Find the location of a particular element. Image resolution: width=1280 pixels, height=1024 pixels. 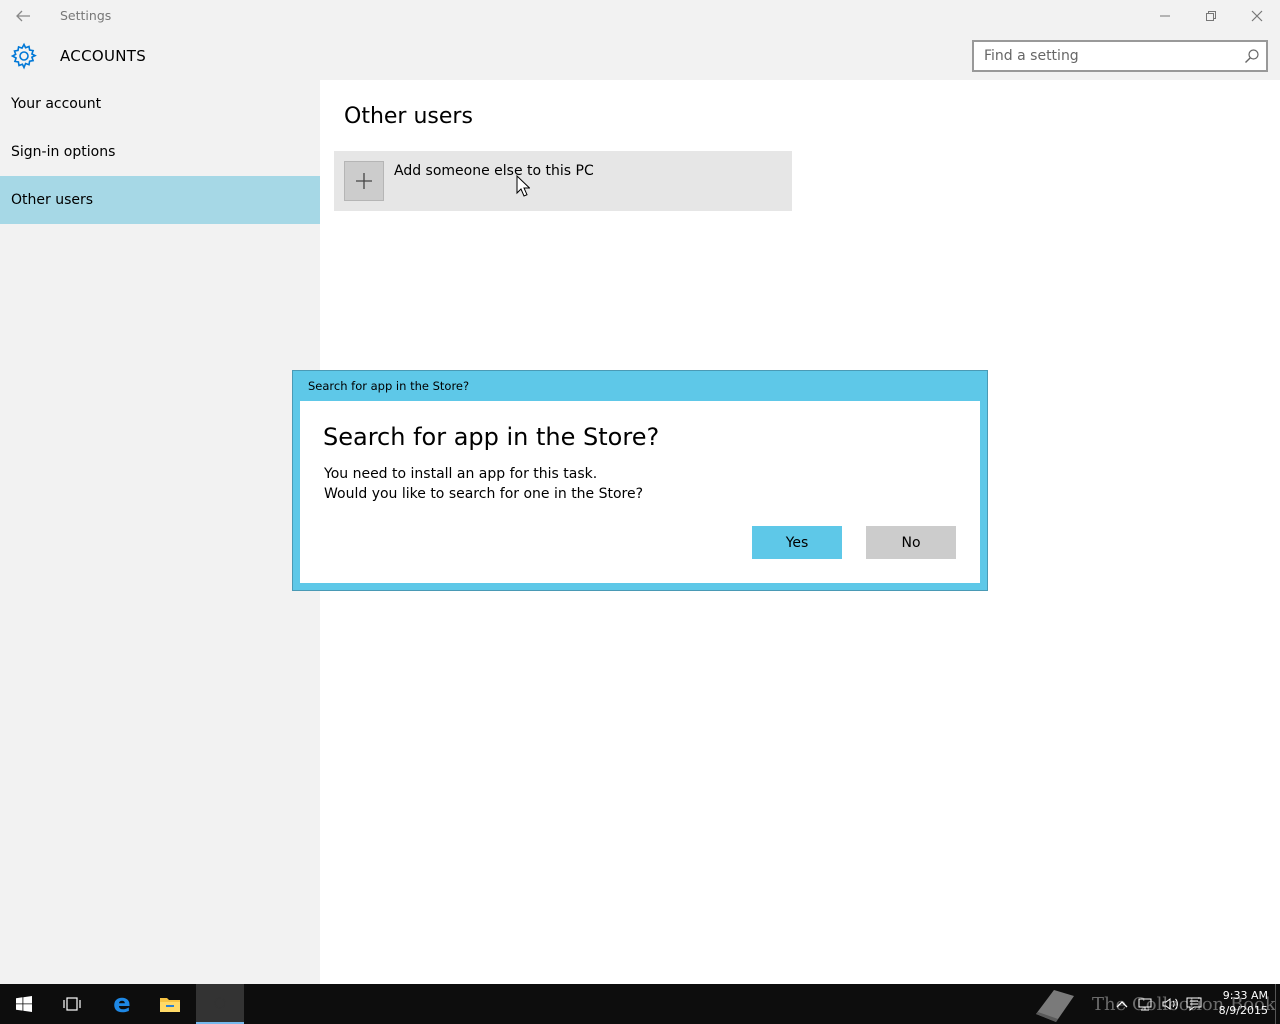

no-button: No is located at coordinates (911, 542).